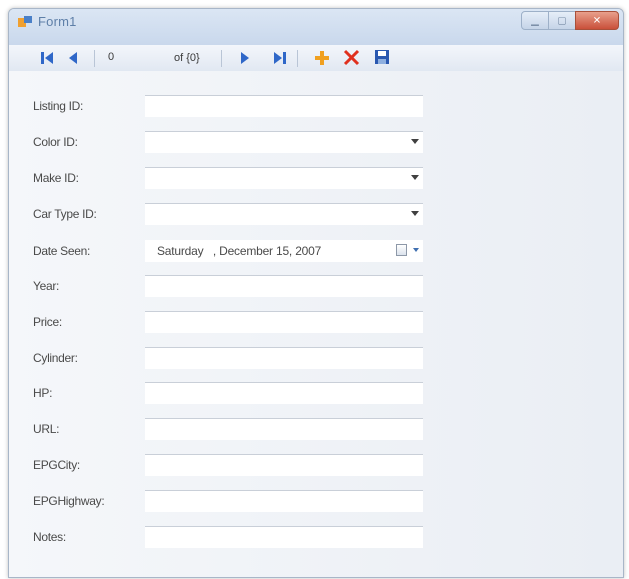 The height and width of the screenshot is (579, 629). I want to click on window-controls: ▁ ▢ ✕, so click(570, 20).